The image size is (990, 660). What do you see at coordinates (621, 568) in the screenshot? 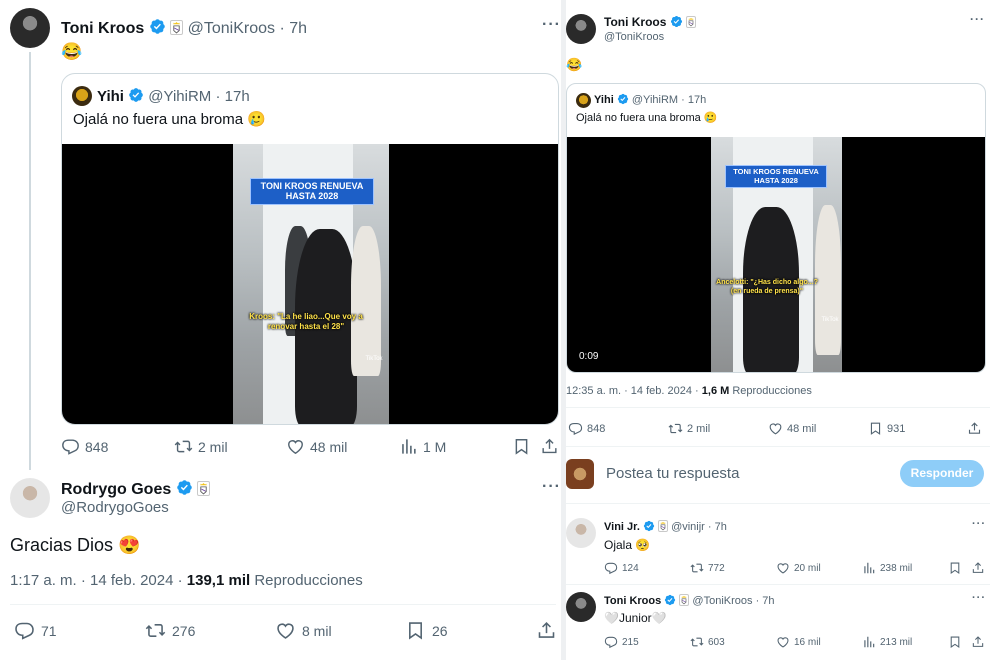
I see `reply-button: 124` at bounding box center [621, 568].